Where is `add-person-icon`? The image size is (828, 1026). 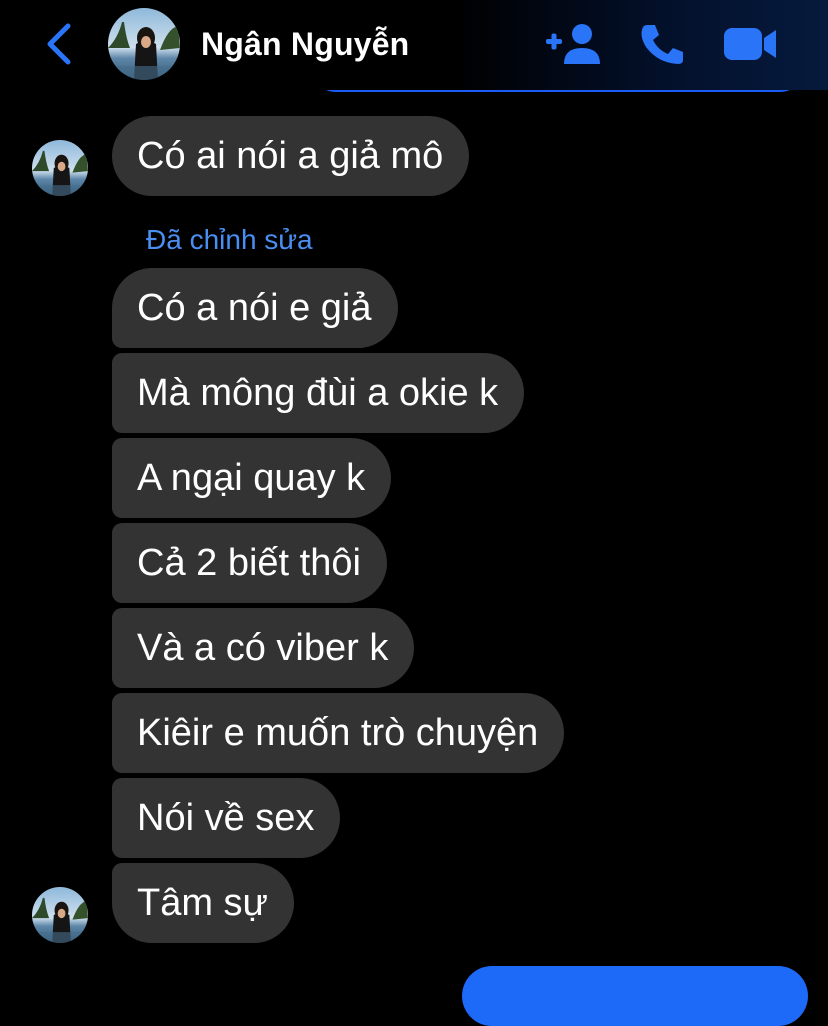 add-person-icon is located at coordinates (573, 44).